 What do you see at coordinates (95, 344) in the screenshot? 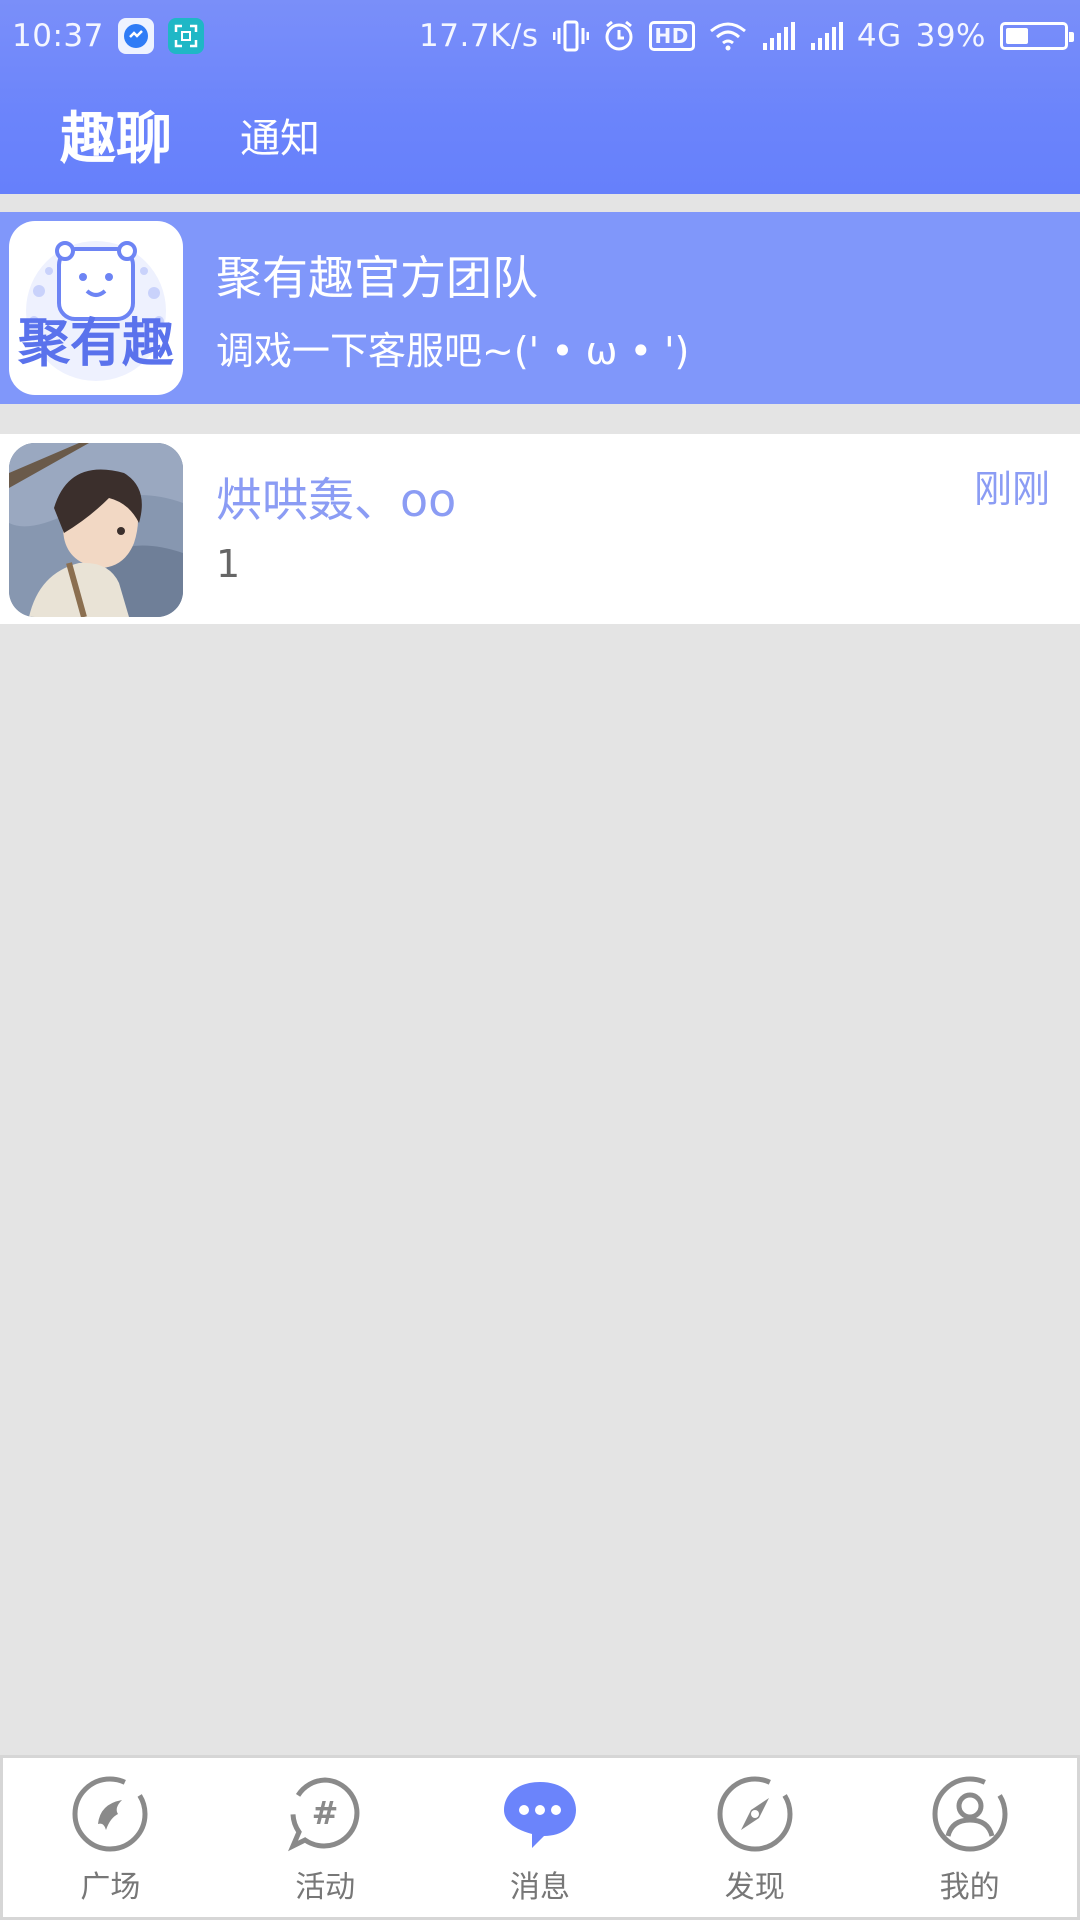
I see `avatar-logo-text: 聚有趣` at bounding box center [95, 344].